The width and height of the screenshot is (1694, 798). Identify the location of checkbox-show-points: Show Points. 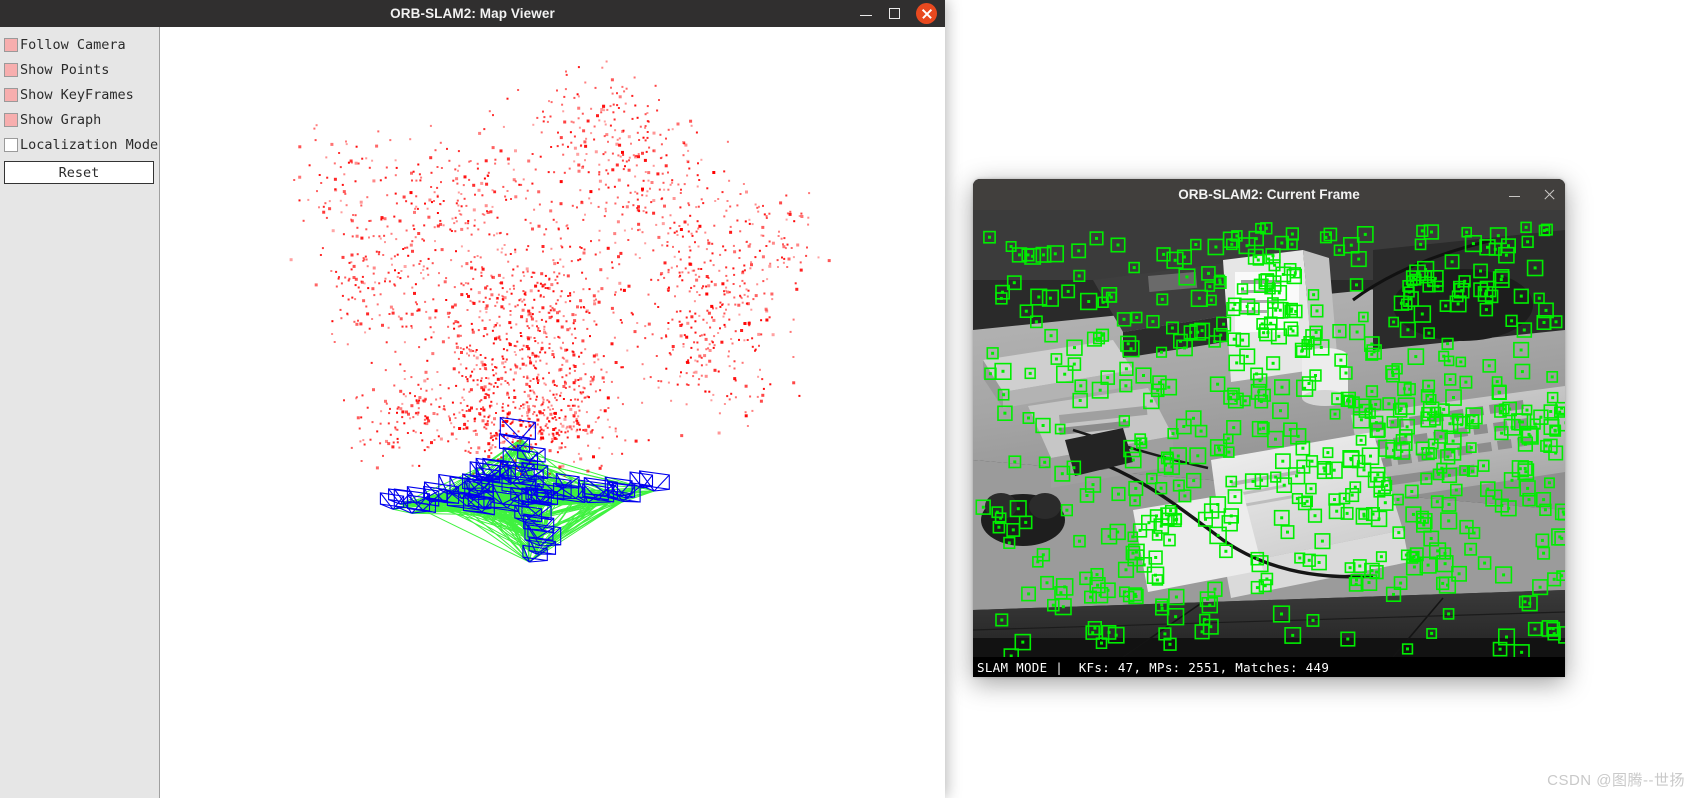
(79, 69).